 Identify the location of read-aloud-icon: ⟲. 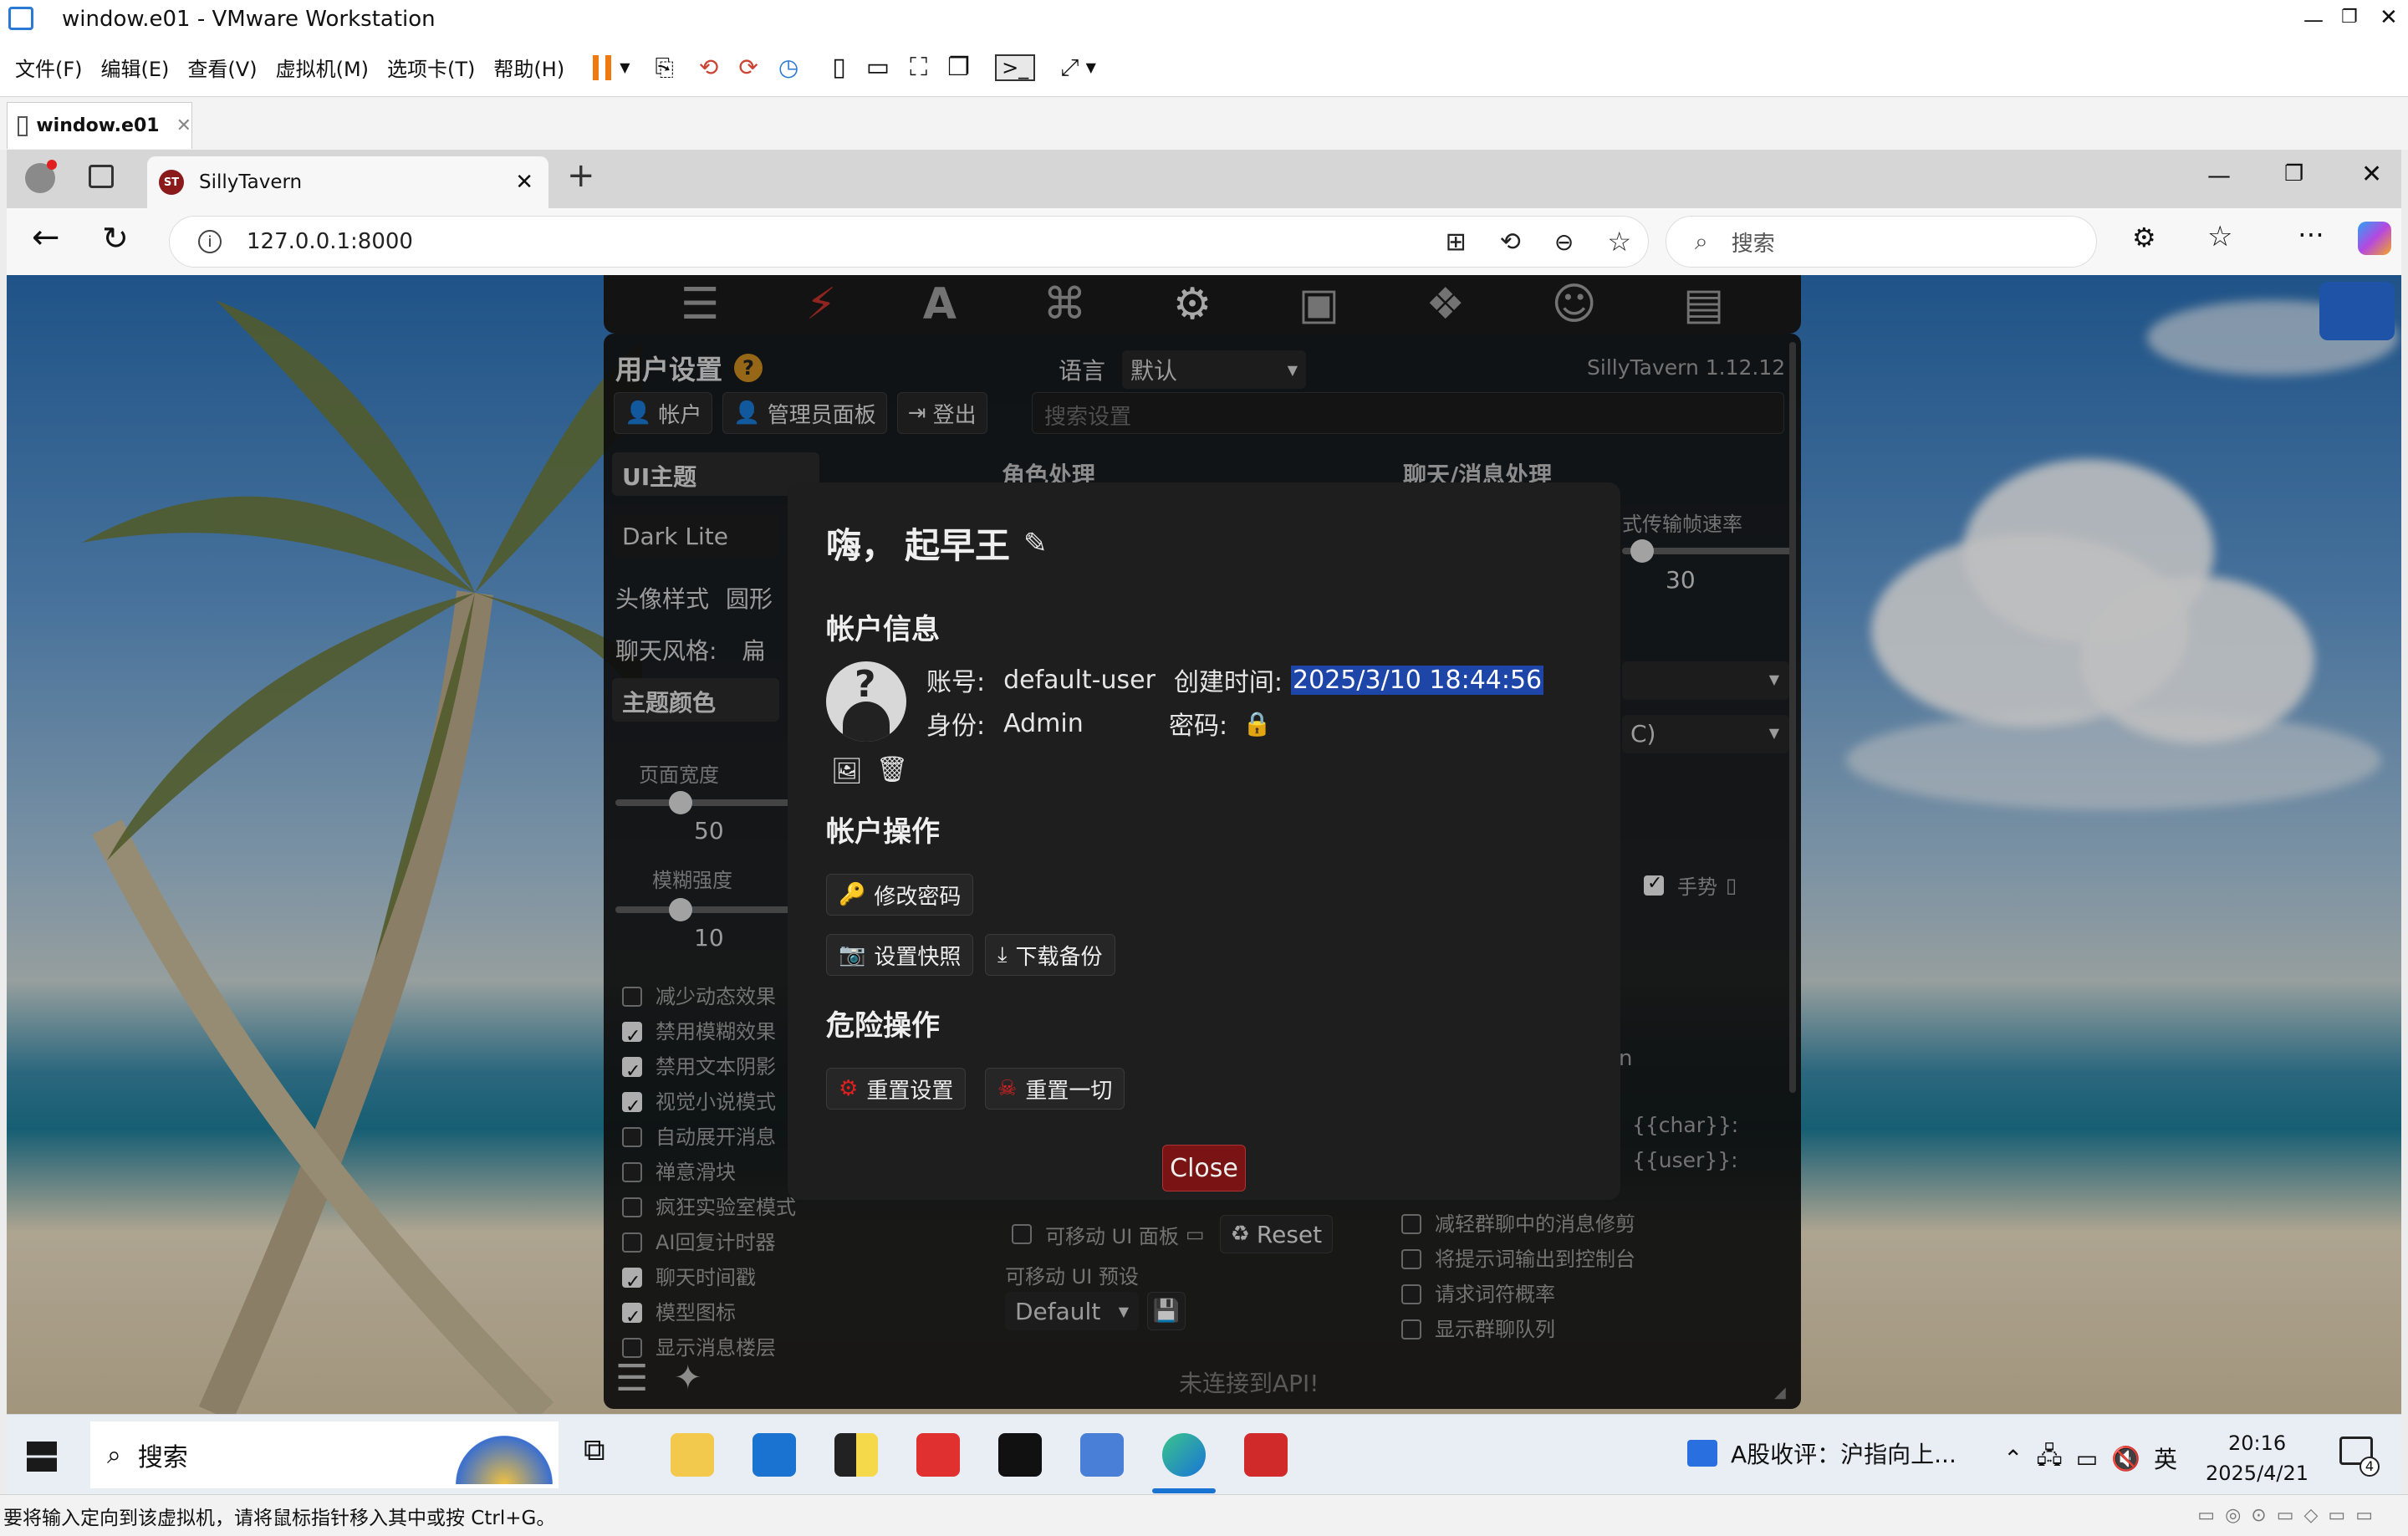
(1511, 242).